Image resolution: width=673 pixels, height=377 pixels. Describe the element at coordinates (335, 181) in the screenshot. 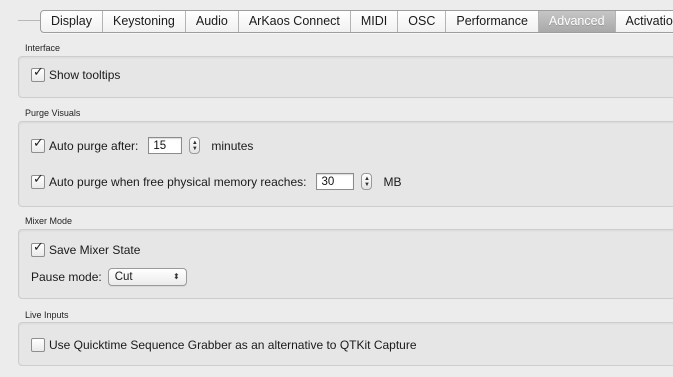

I see `memory-purge-input: 30` at that location.